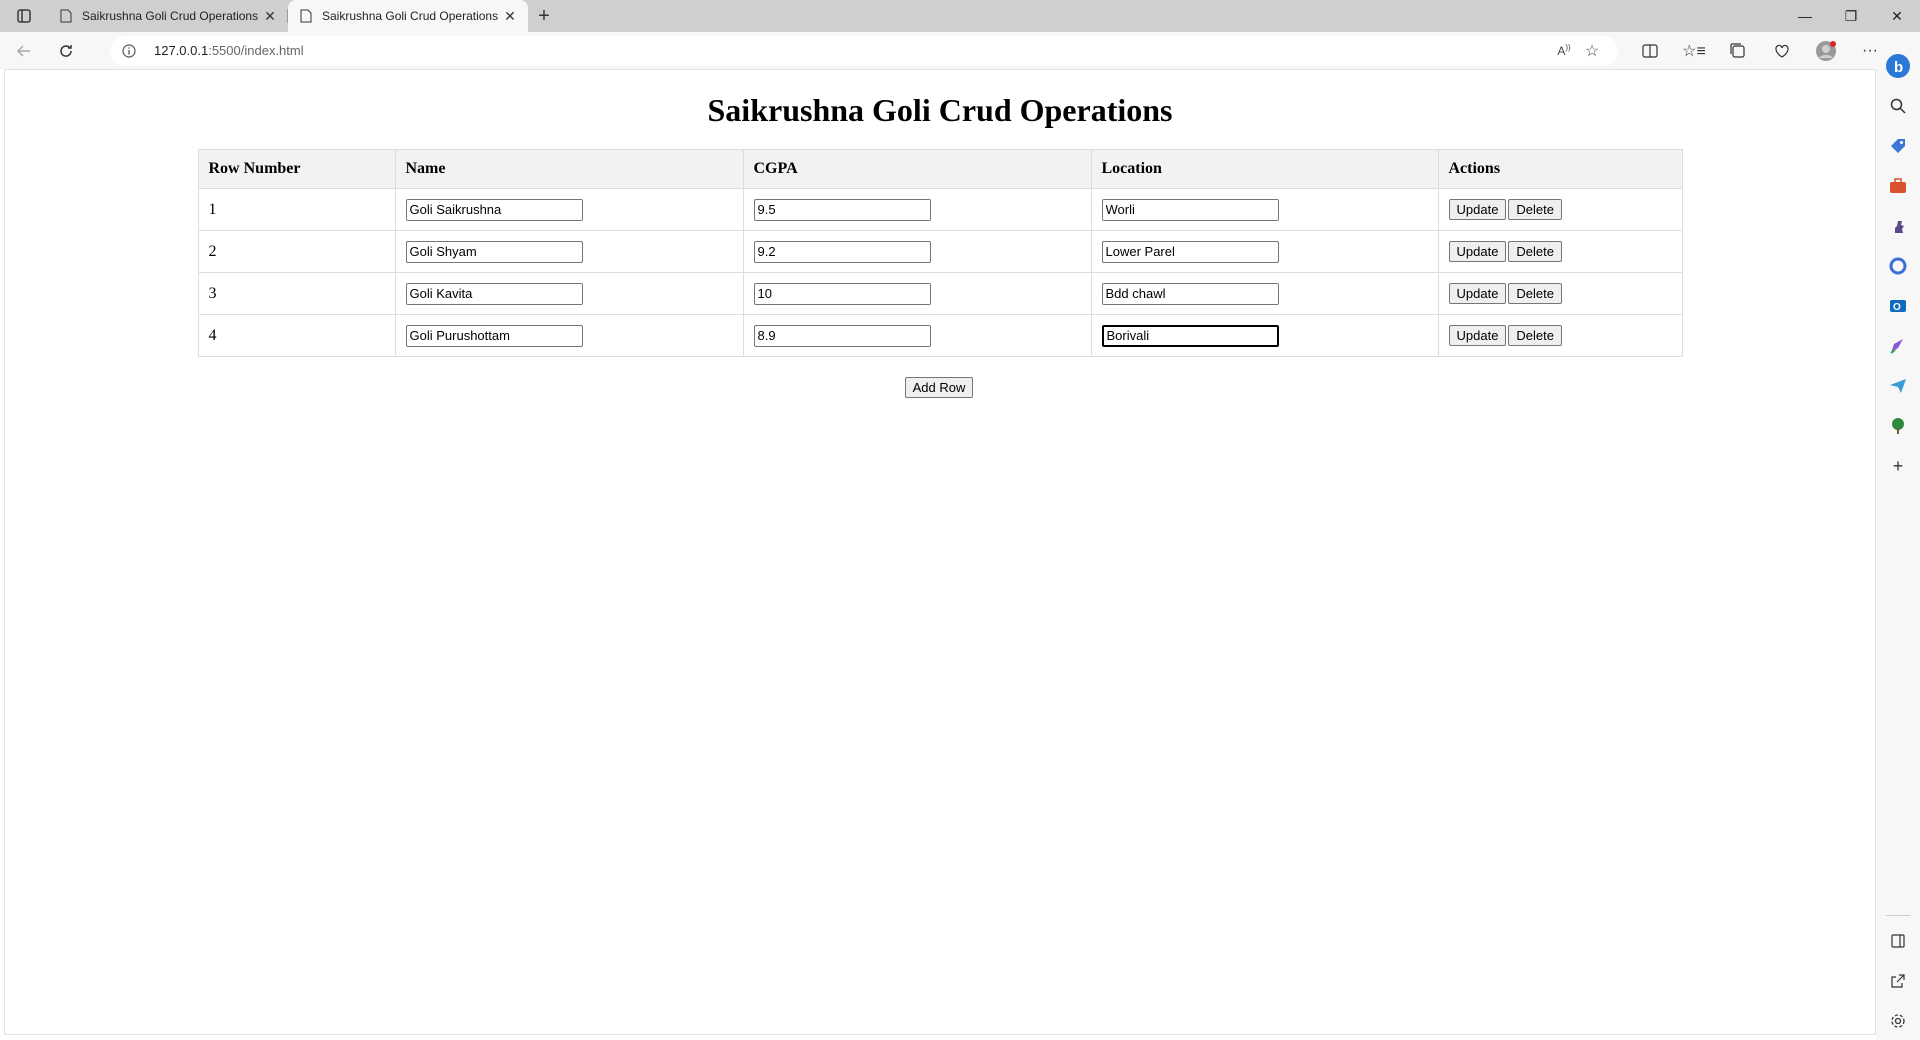  I want to click on row-number-cell: 4, so click(296, 335).